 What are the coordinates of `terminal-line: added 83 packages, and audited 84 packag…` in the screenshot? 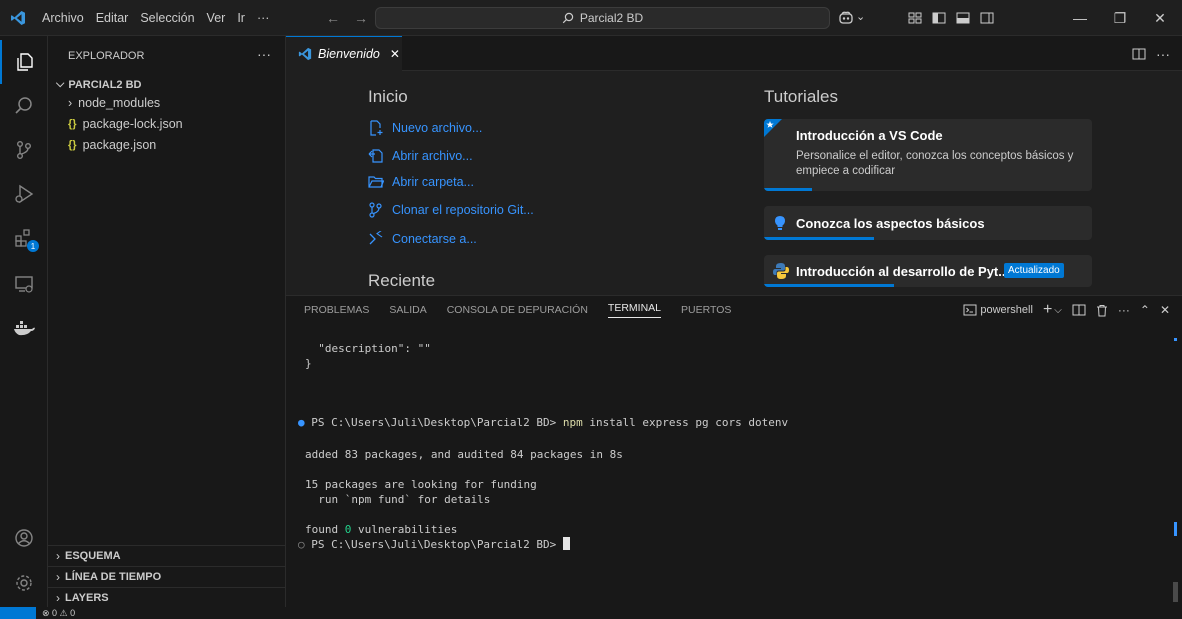 It's located at (464, 454).